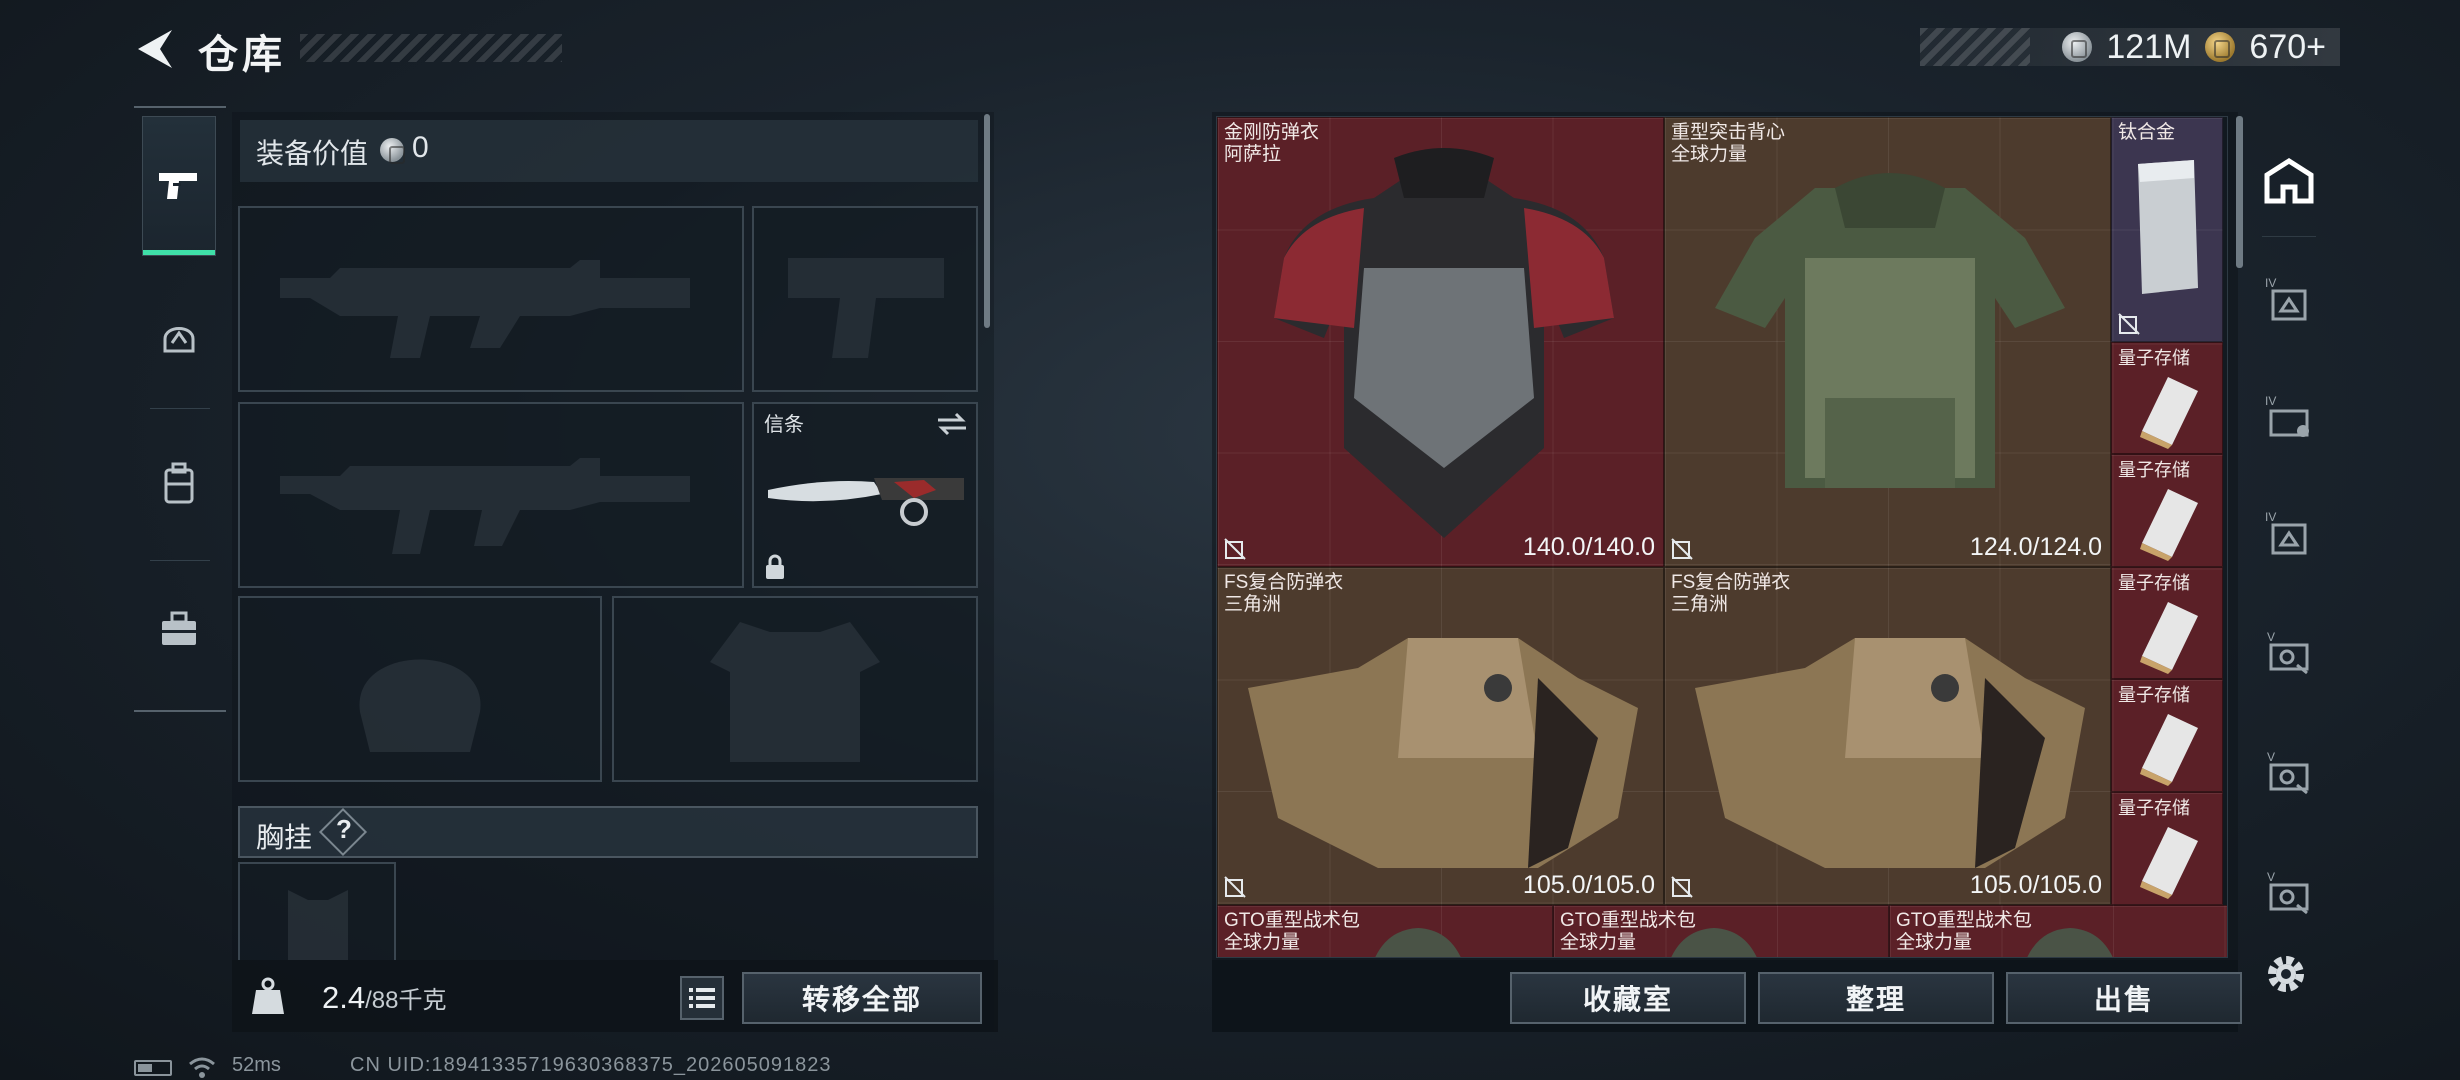 The height and width of the screenshot is (1080, 2460). What do you see at coordinates (180, 107) in the screenshot?
I see `rail-divider-top` at bounding box center [180, 107].